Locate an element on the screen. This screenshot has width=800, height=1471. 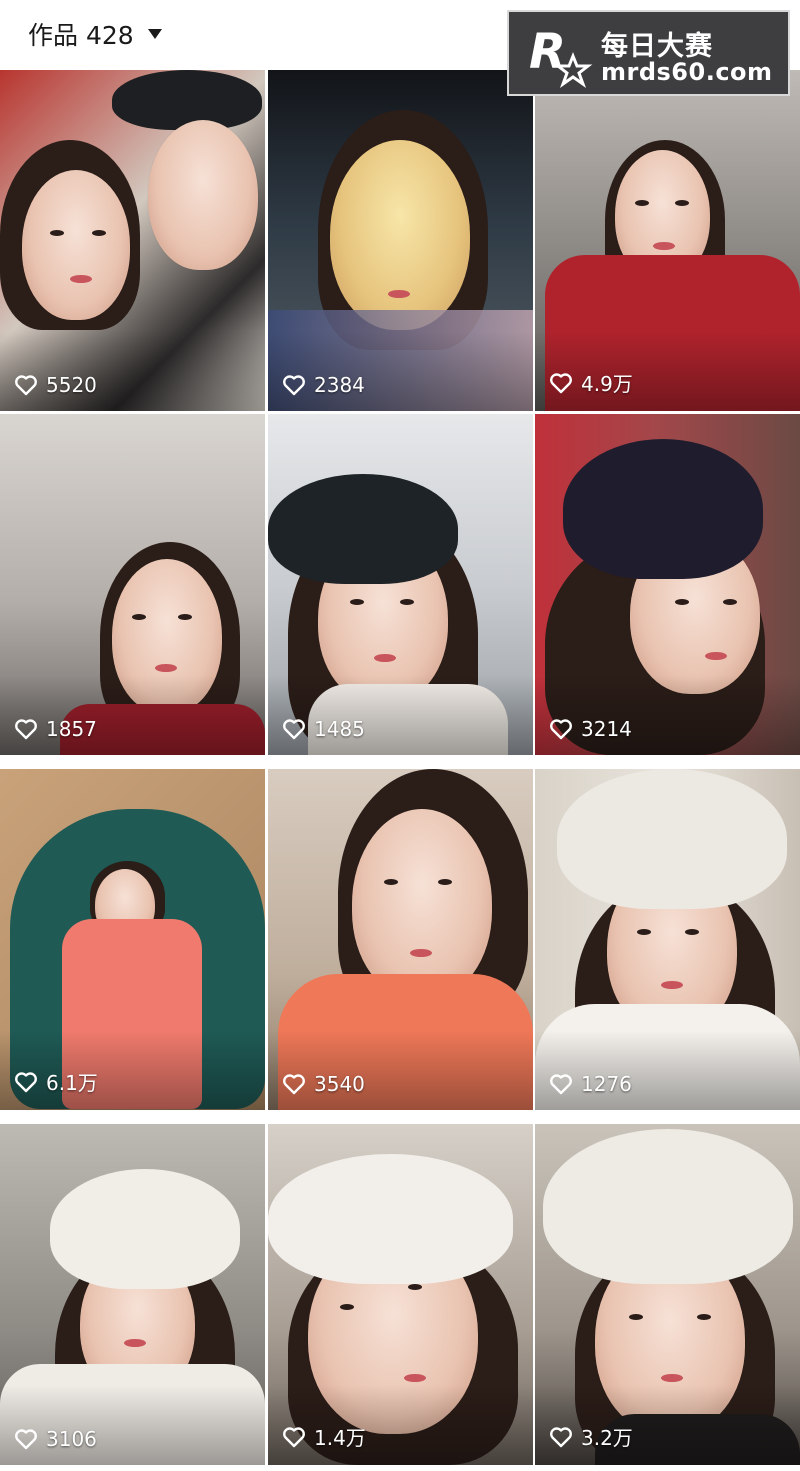
like-count: 3540 is located at coordinates (323, 1084).